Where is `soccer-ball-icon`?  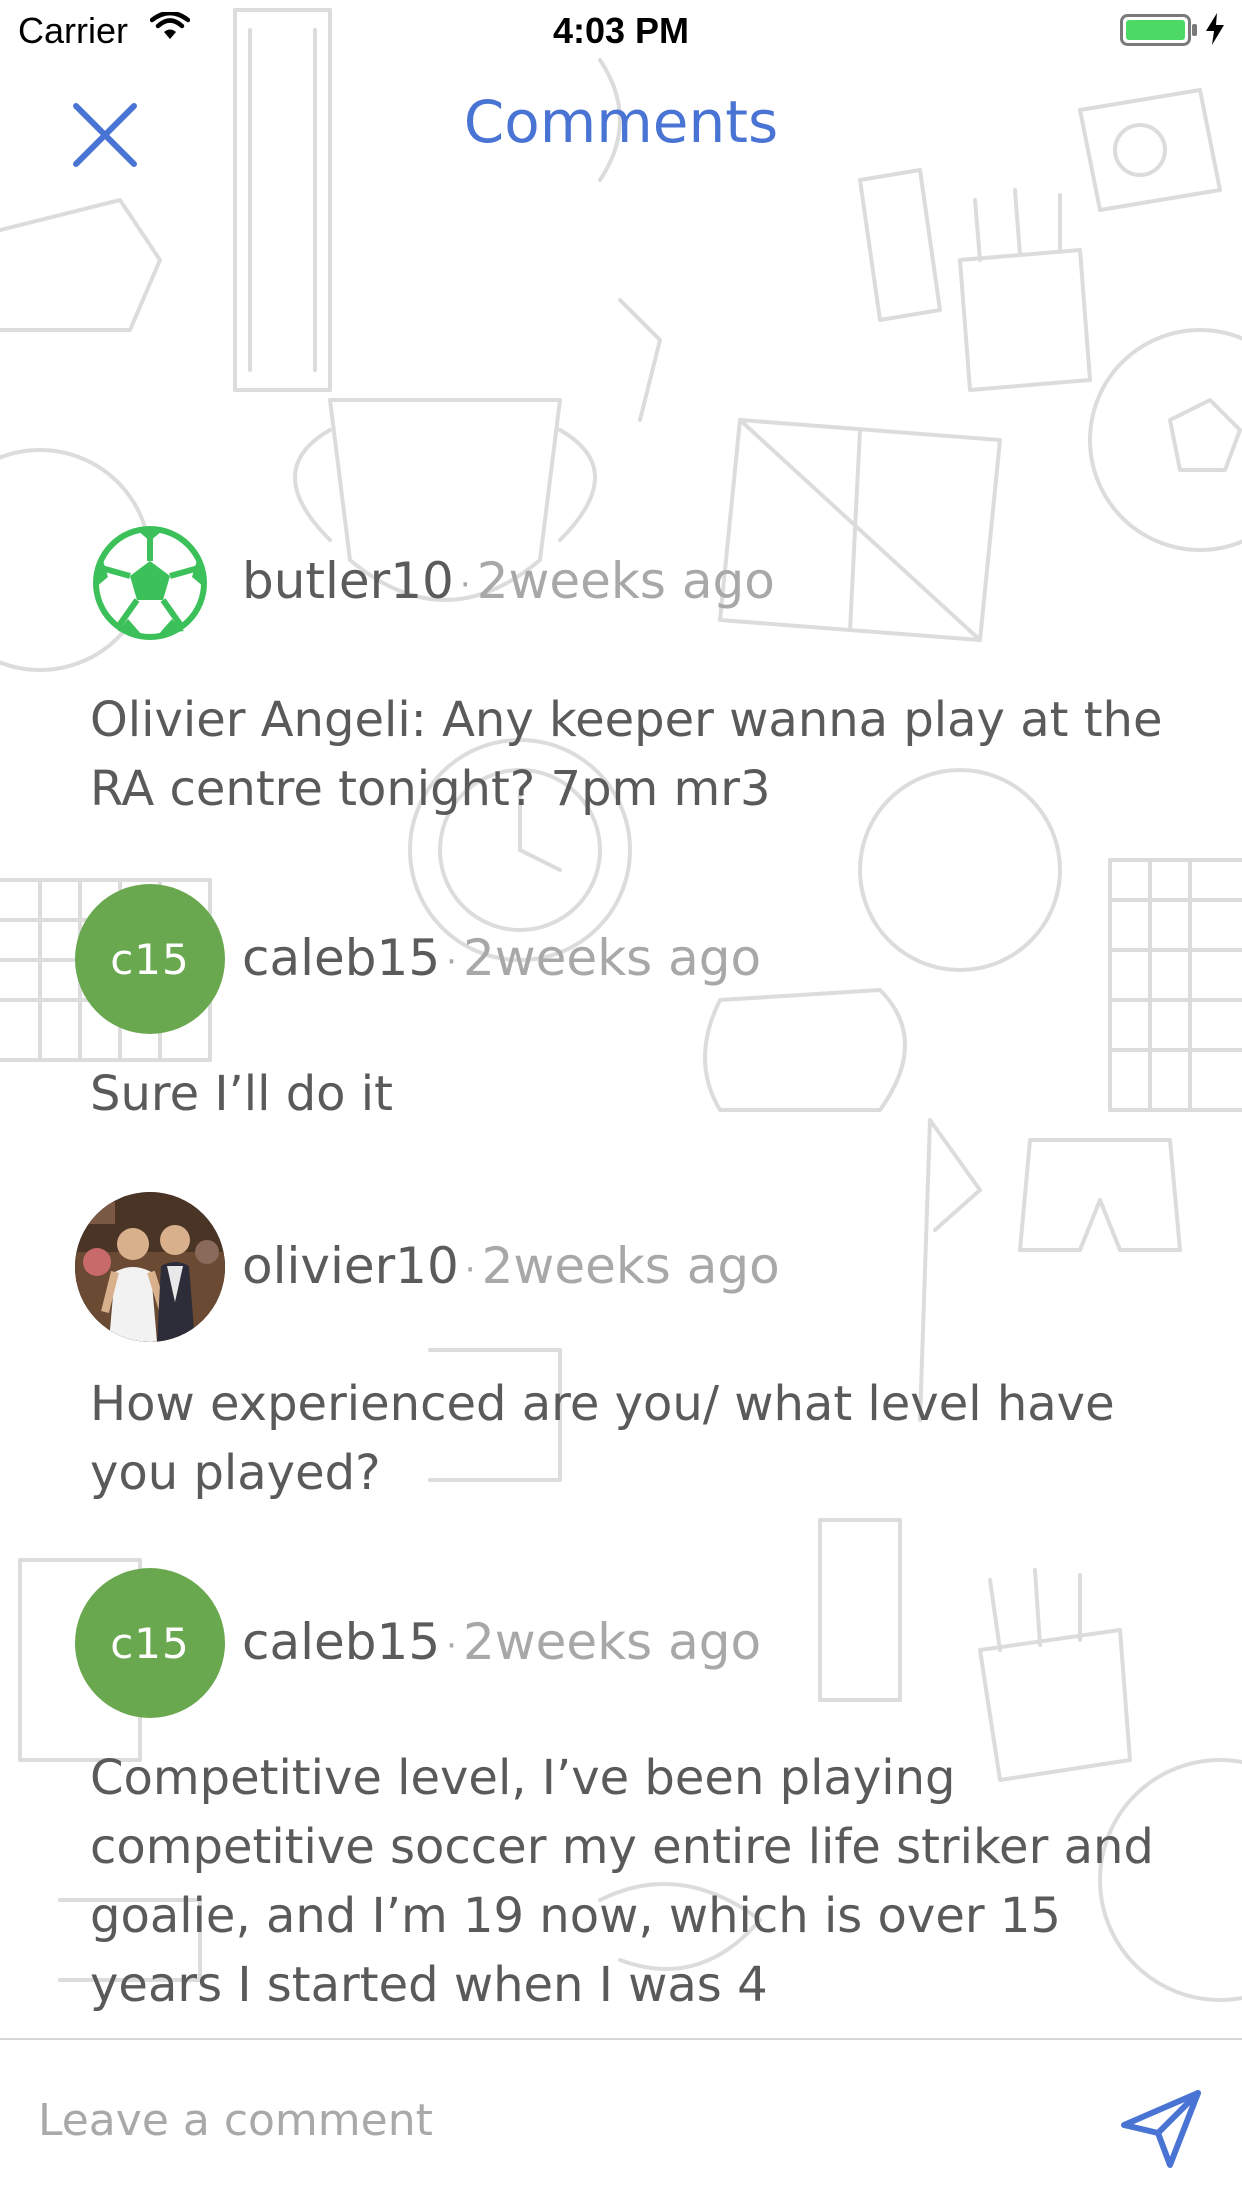
soccer-ball-icon is located at coordinates (150, 583).